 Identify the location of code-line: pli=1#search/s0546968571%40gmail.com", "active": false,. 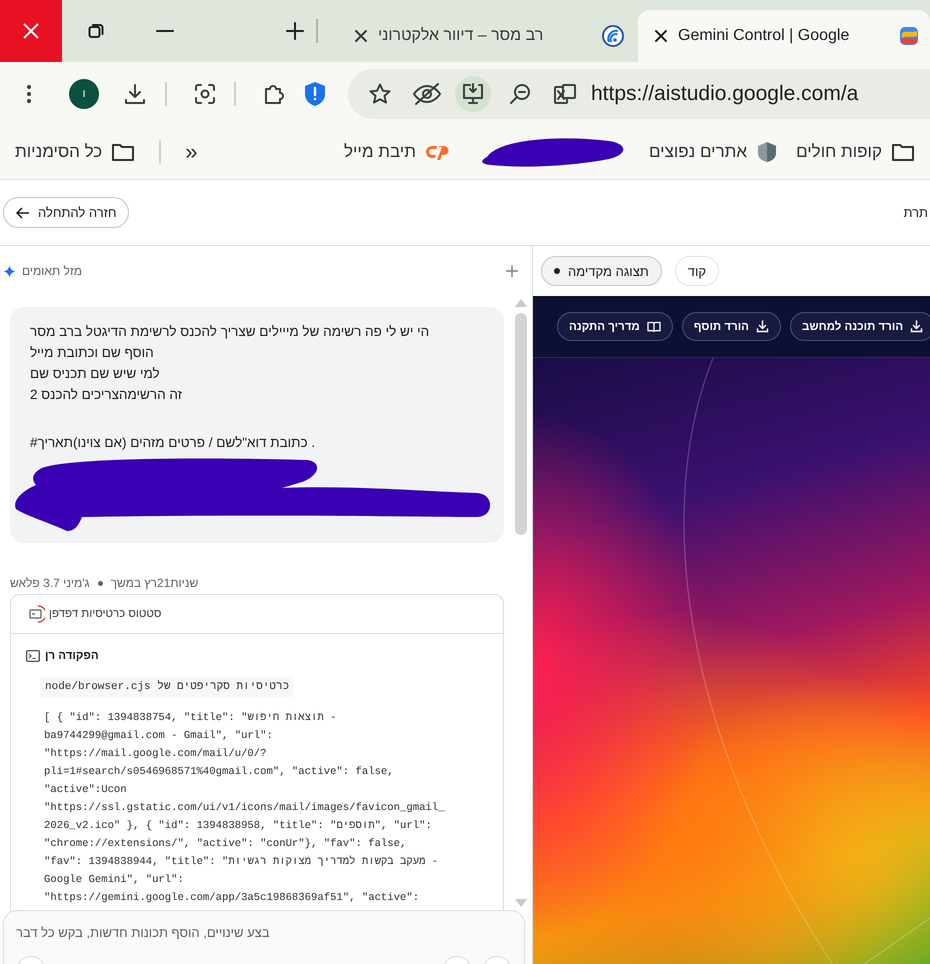
(219, 772).